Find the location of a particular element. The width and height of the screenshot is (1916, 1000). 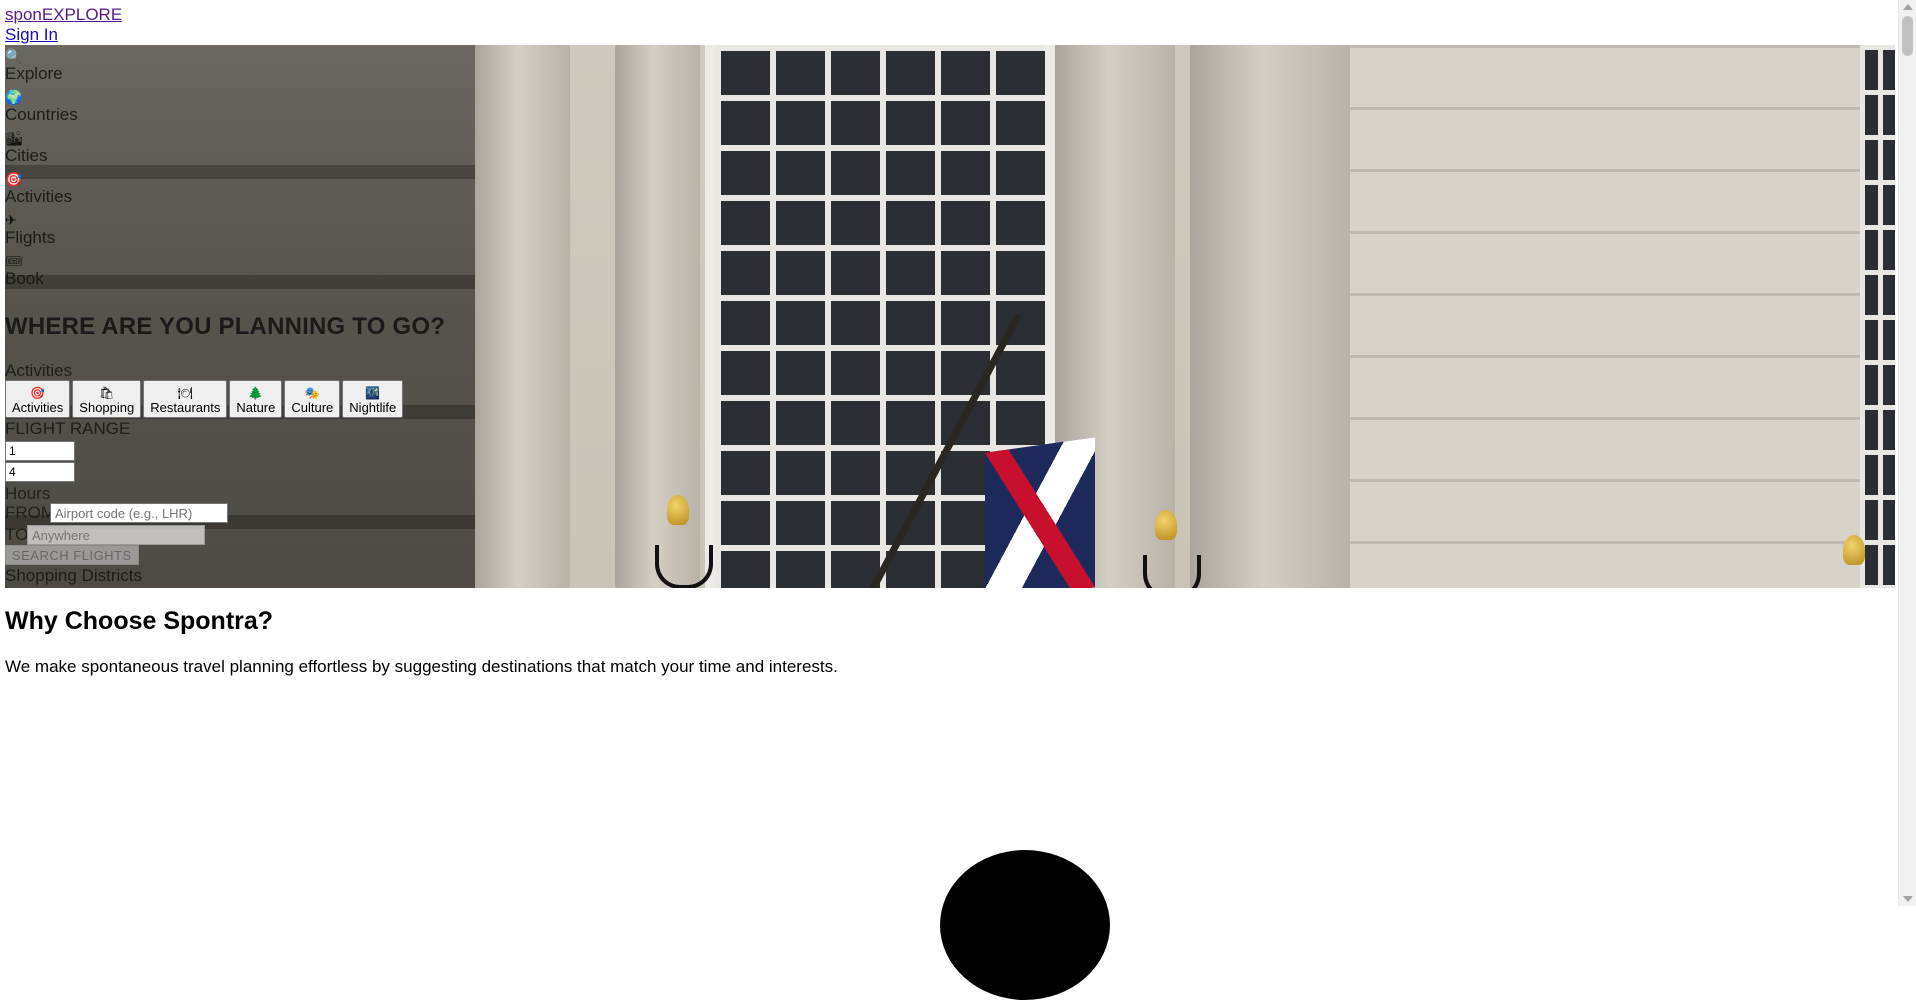

to-label: TO is located at coordinates (17, 534).